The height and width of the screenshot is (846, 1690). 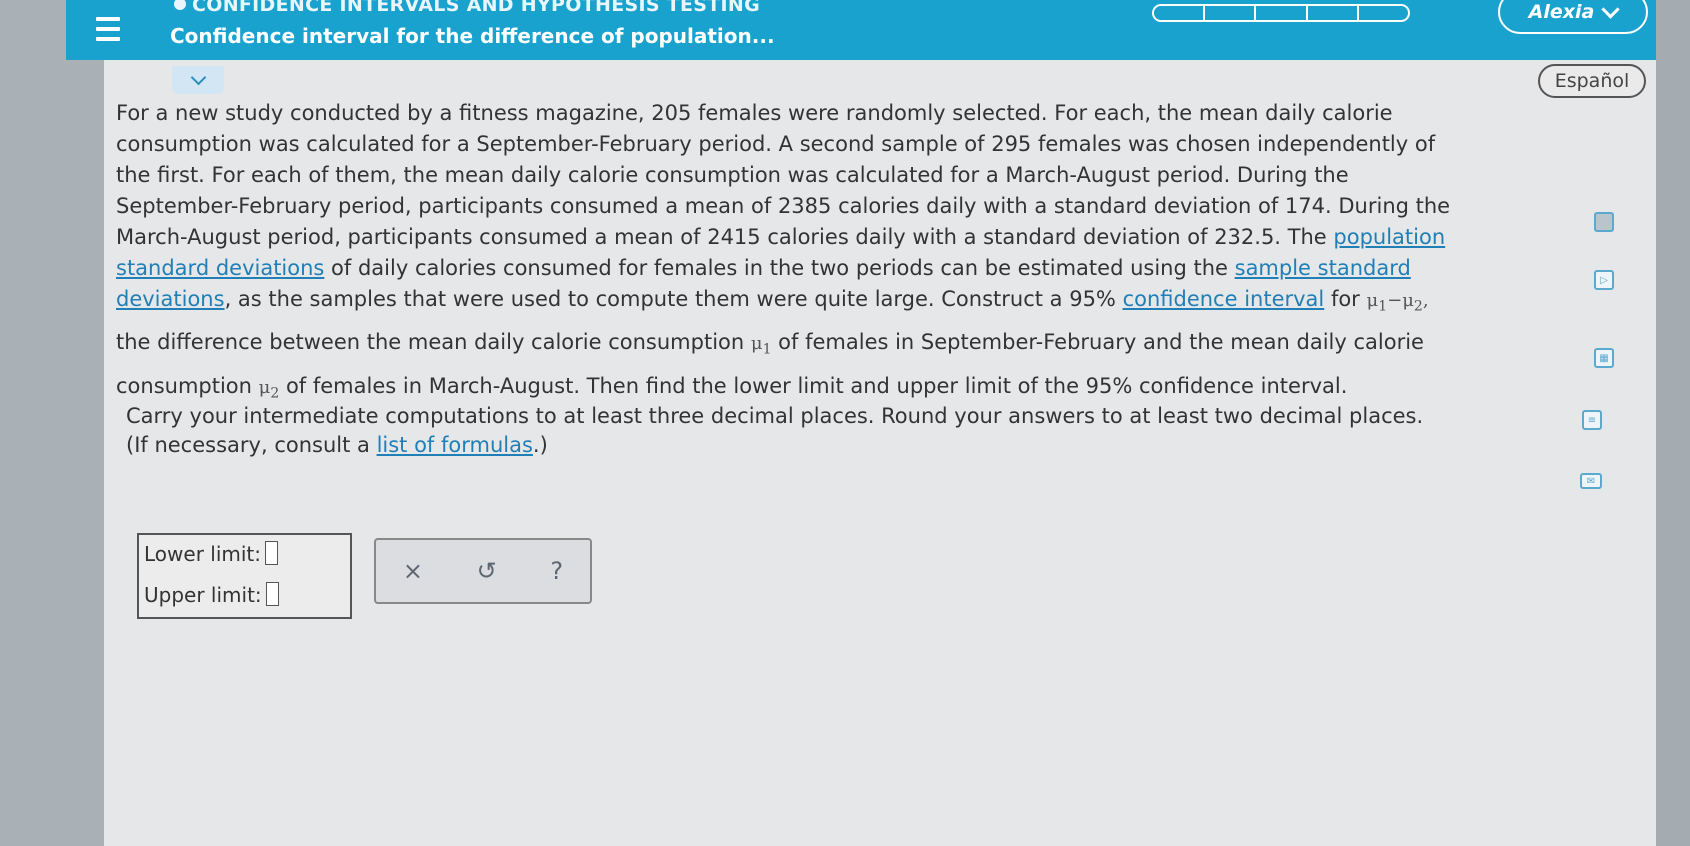 What do you see at coordinates (170, 299) in the screenshot?
I see `link-deviations: deviations` at bounding box center [170, 299].